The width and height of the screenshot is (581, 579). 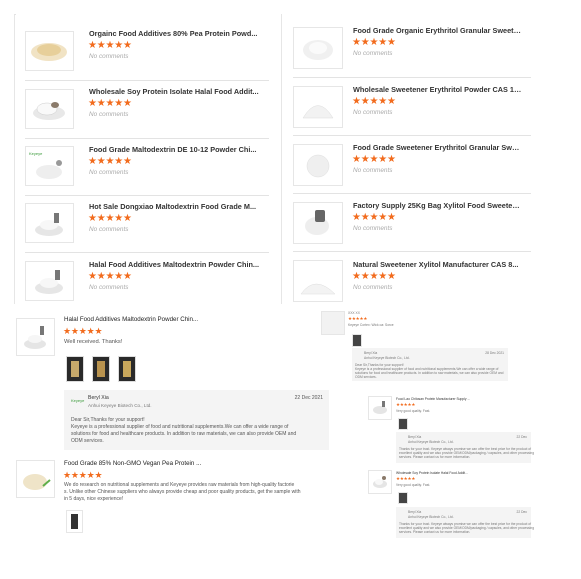 I want to click on reply-date: 28 Dec 2021, so click(x=494, y=353).